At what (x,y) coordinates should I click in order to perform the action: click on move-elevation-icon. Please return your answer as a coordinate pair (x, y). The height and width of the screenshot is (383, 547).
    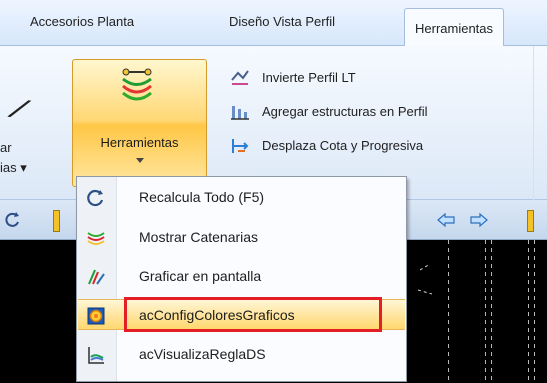
    Looking at the image, I should click on (240, 146).